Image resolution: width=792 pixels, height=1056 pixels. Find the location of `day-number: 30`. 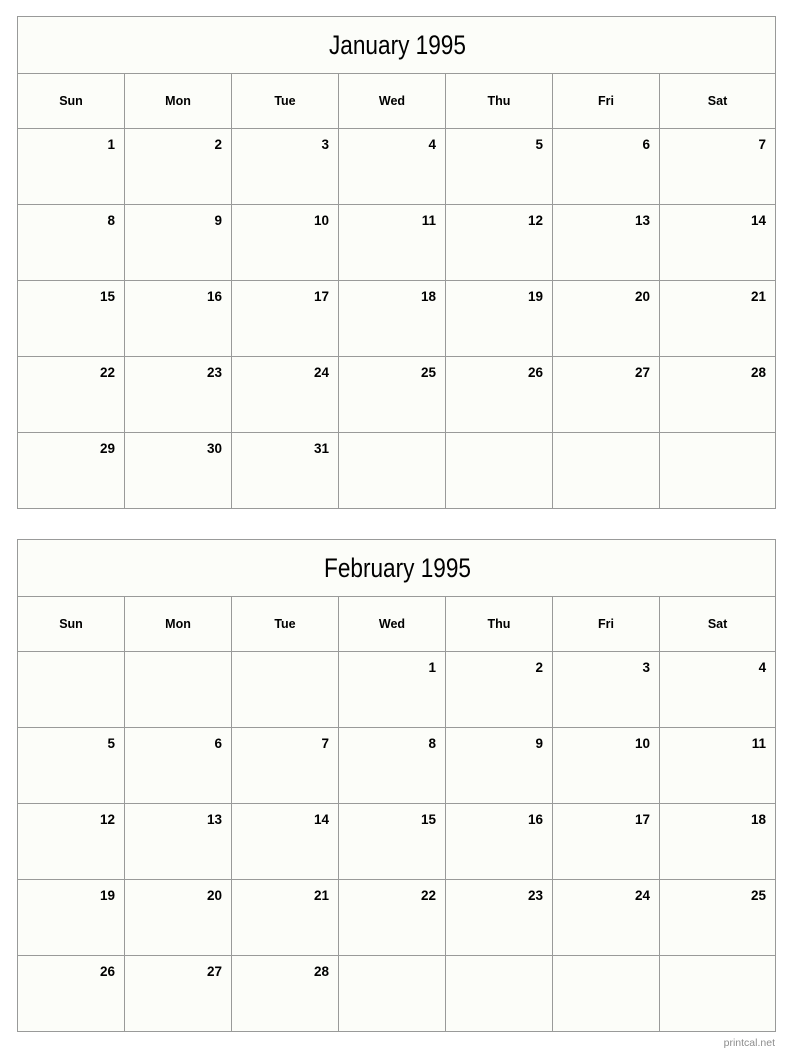

day-number: 30 is located at coordinates (214, 448).